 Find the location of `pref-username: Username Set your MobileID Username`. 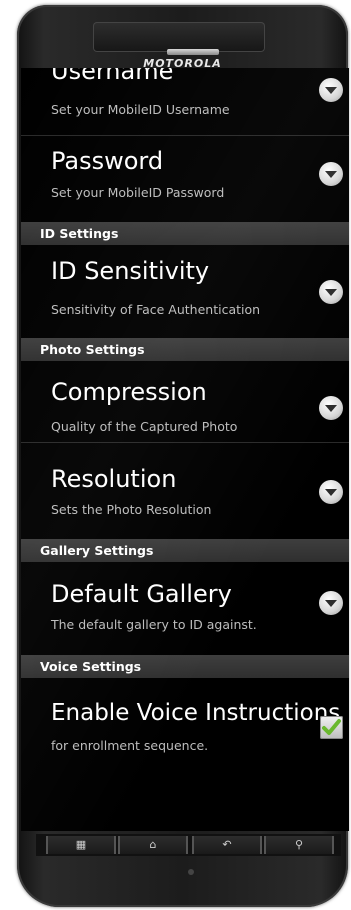

pref-username: Username Set your MobileID Username is located at coordinates (185, 101).